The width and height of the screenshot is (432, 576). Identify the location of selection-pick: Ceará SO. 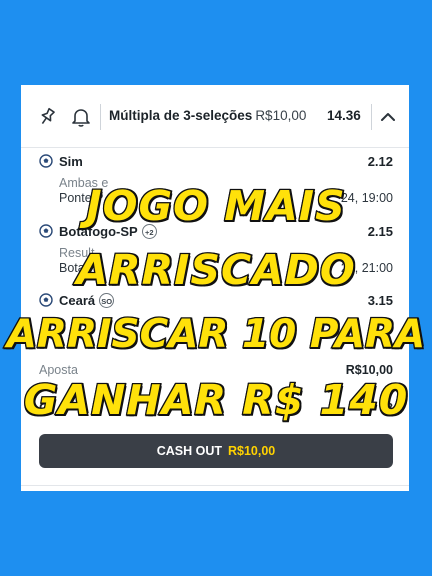
(87, 300).